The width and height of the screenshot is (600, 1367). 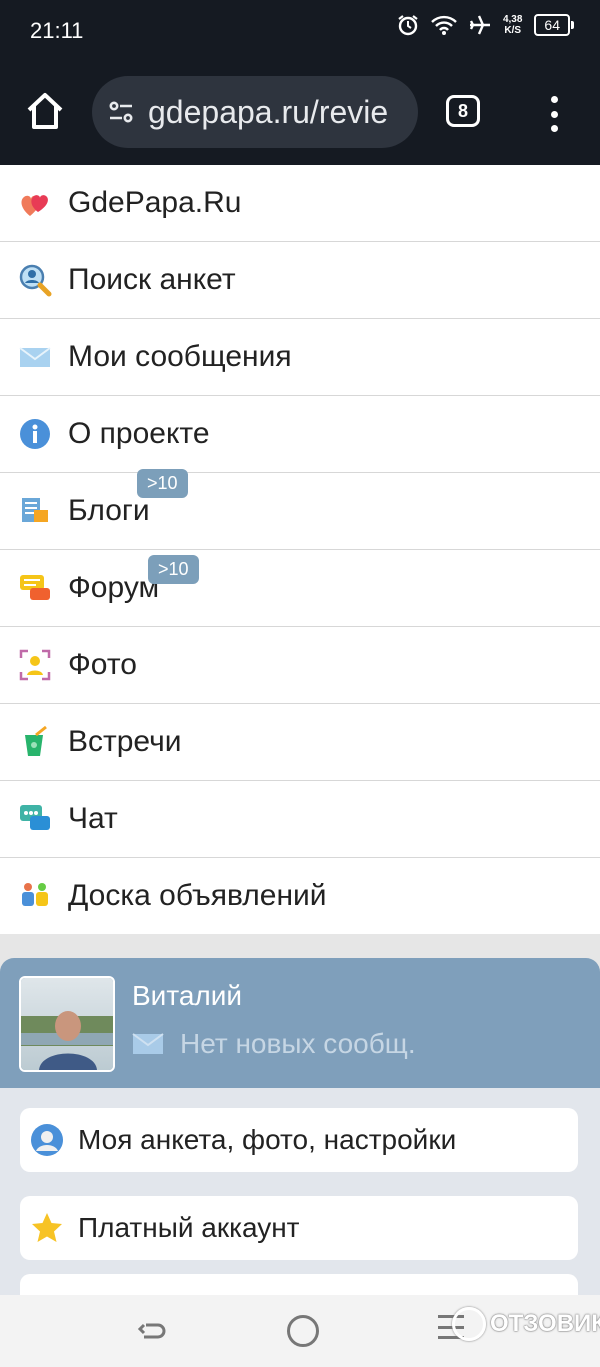 I want to click on menu-item-search: Поиск анкет, so click(x=300, y=280).